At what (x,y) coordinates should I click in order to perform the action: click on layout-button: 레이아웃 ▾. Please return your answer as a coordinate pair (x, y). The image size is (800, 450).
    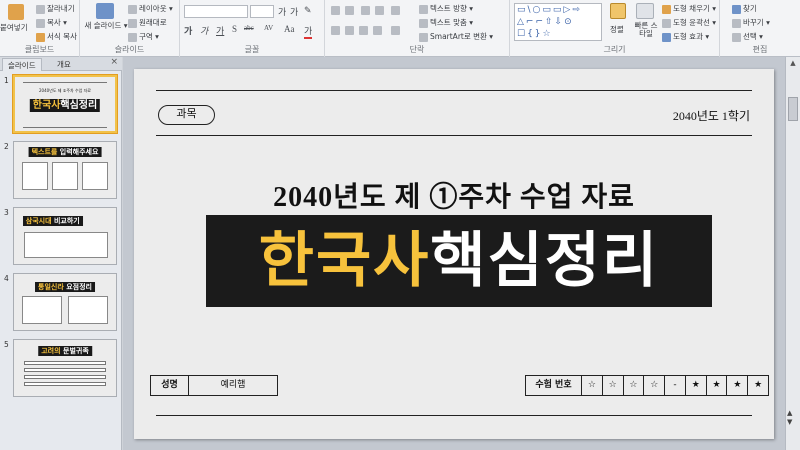
    Looking at the image, I should click on (150, 8).